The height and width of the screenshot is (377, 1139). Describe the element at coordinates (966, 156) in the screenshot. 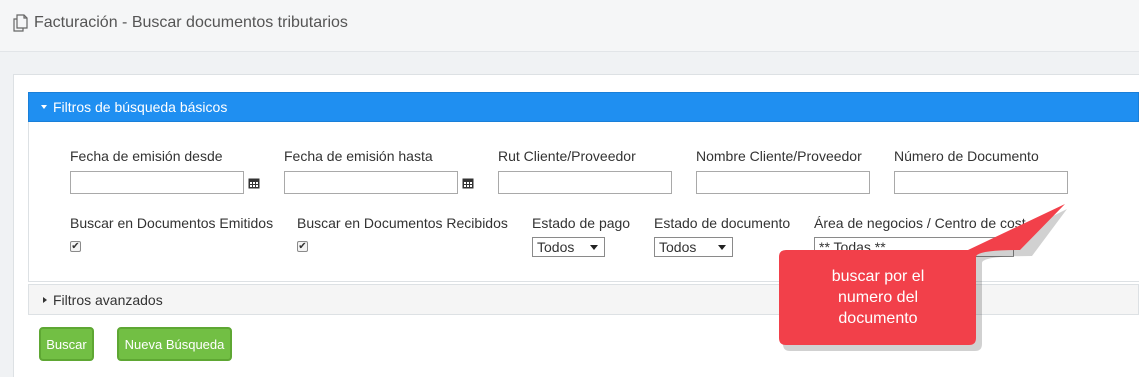

I see `numero-documento-label: Número de Documento` at that location.